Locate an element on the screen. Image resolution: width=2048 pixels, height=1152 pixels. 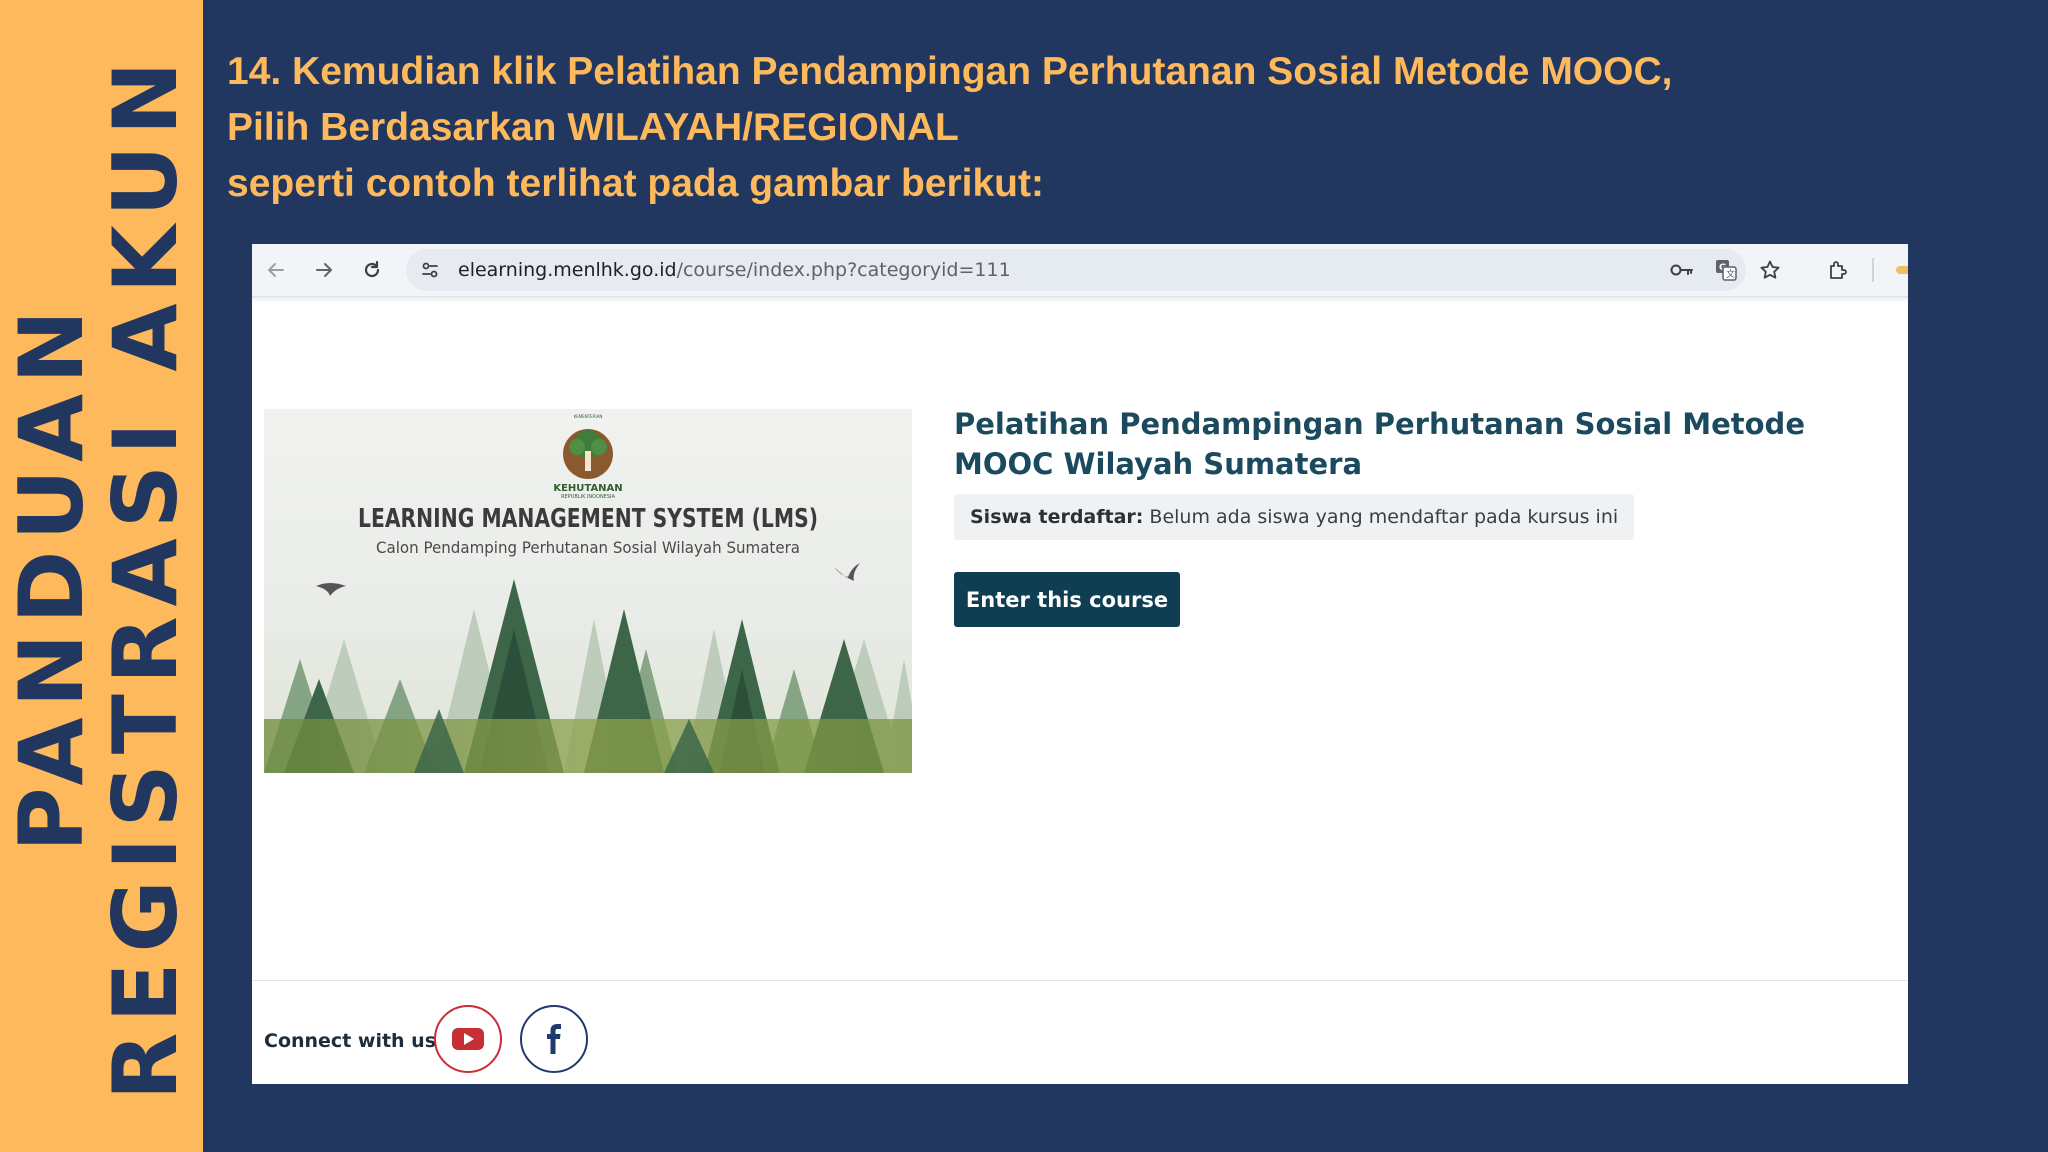
reload-icon is located at coordinates (372, 270).